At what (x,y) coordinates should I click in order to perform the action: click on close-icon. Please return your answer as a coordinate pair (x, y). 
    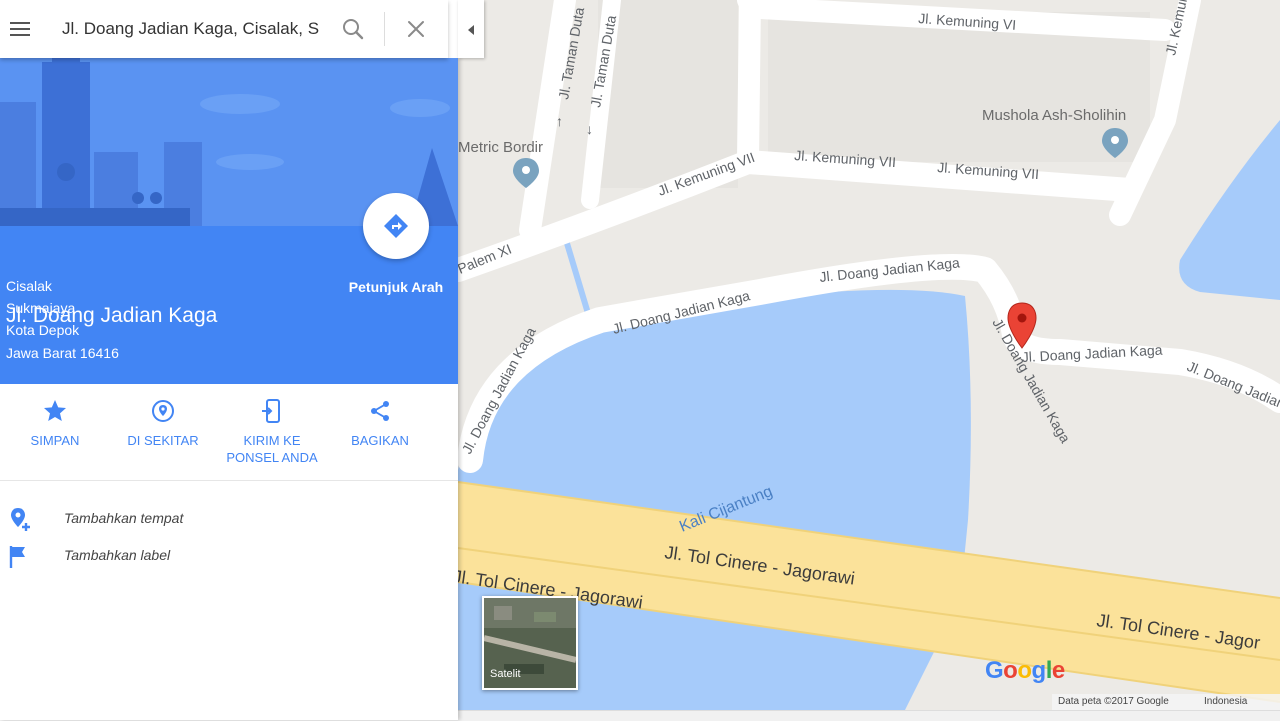
    Looking at the image, I should click on (416, 29).